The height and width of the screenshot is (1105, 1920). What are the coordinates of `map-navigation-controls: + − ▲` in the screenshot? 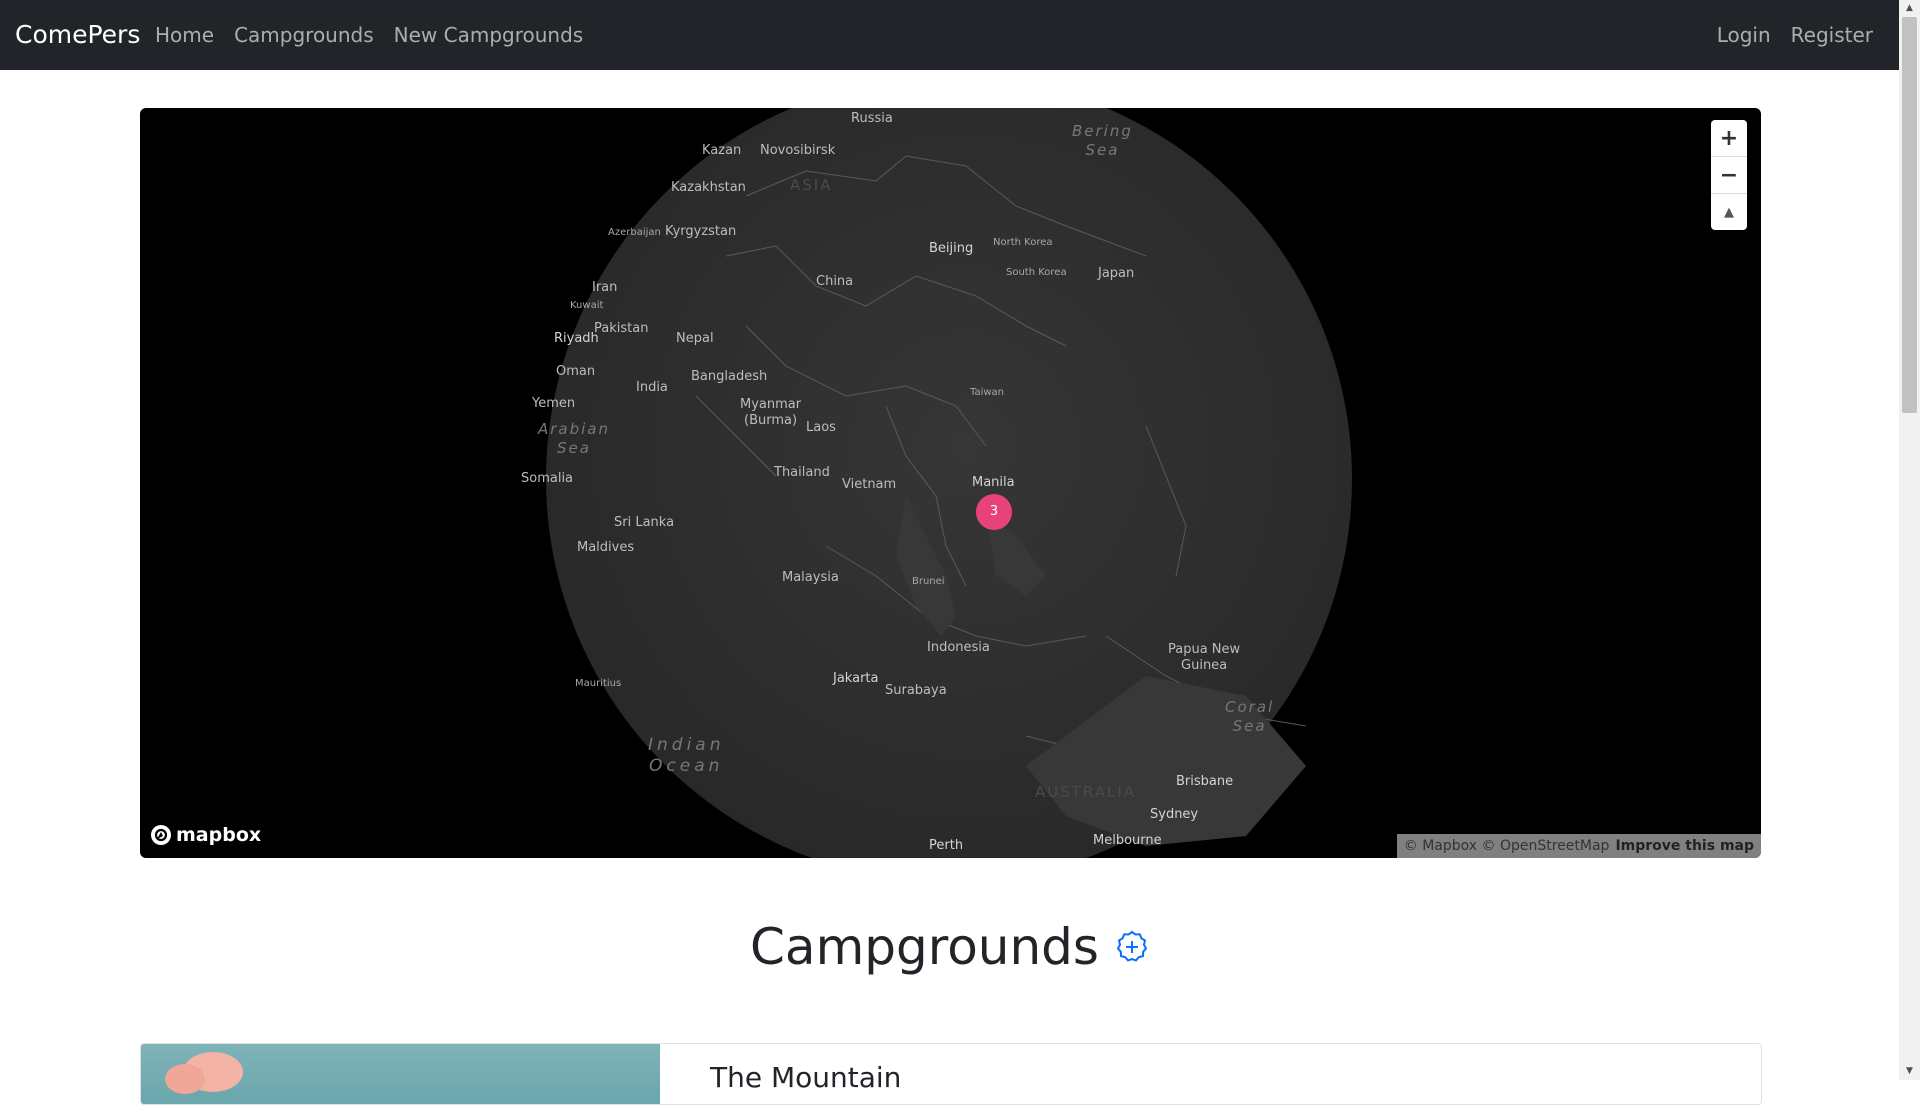 It's located at (1729, 175).